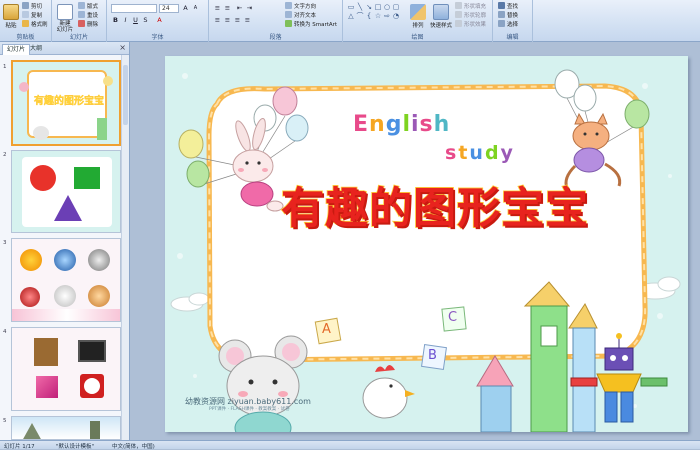 The height and width of the screenshot is (450, 700). I want to click on replace-button: 替换, so click(508, 15).